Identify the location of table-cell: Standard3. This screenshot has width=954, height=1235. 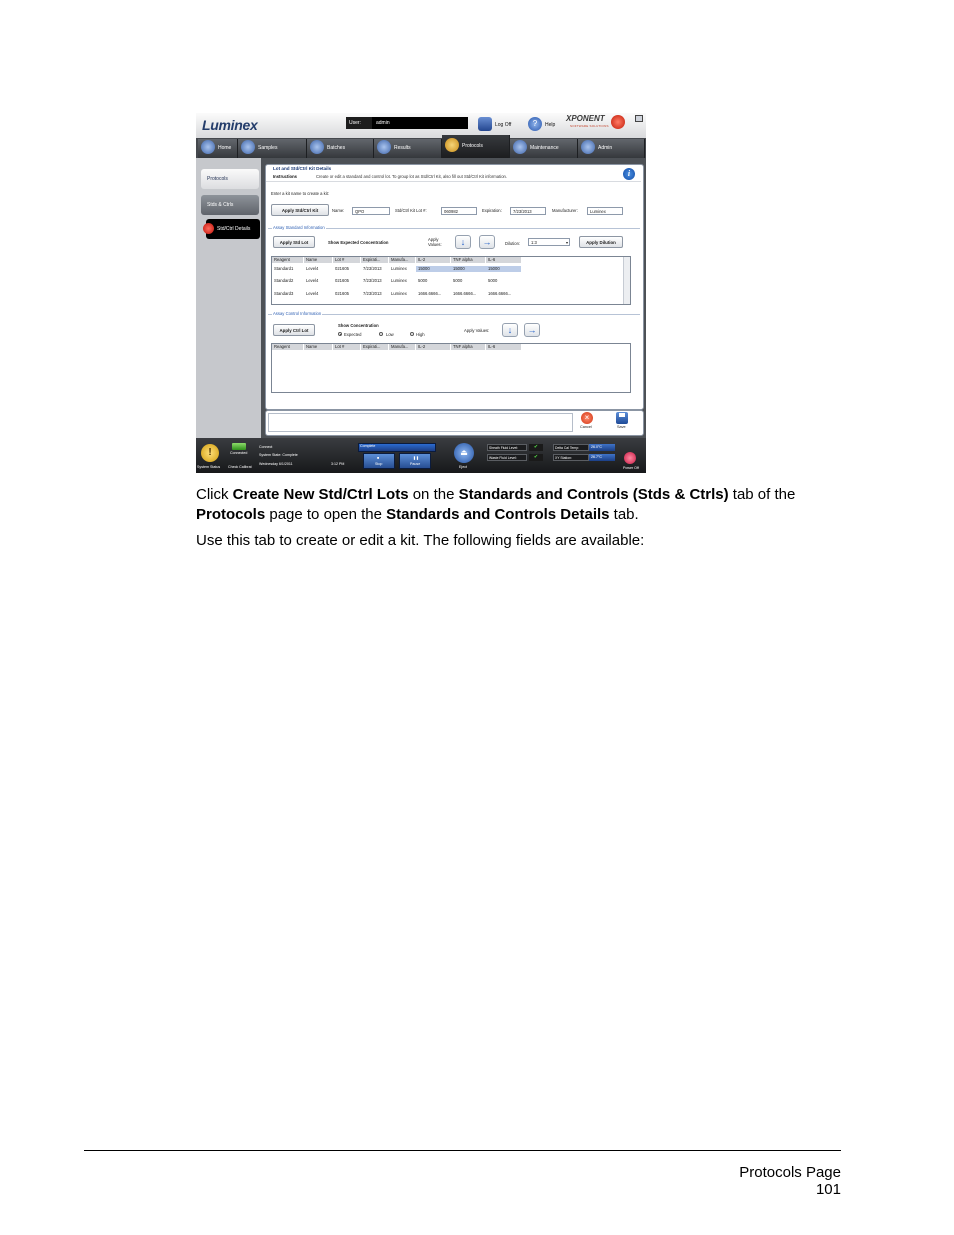
(282, 294).